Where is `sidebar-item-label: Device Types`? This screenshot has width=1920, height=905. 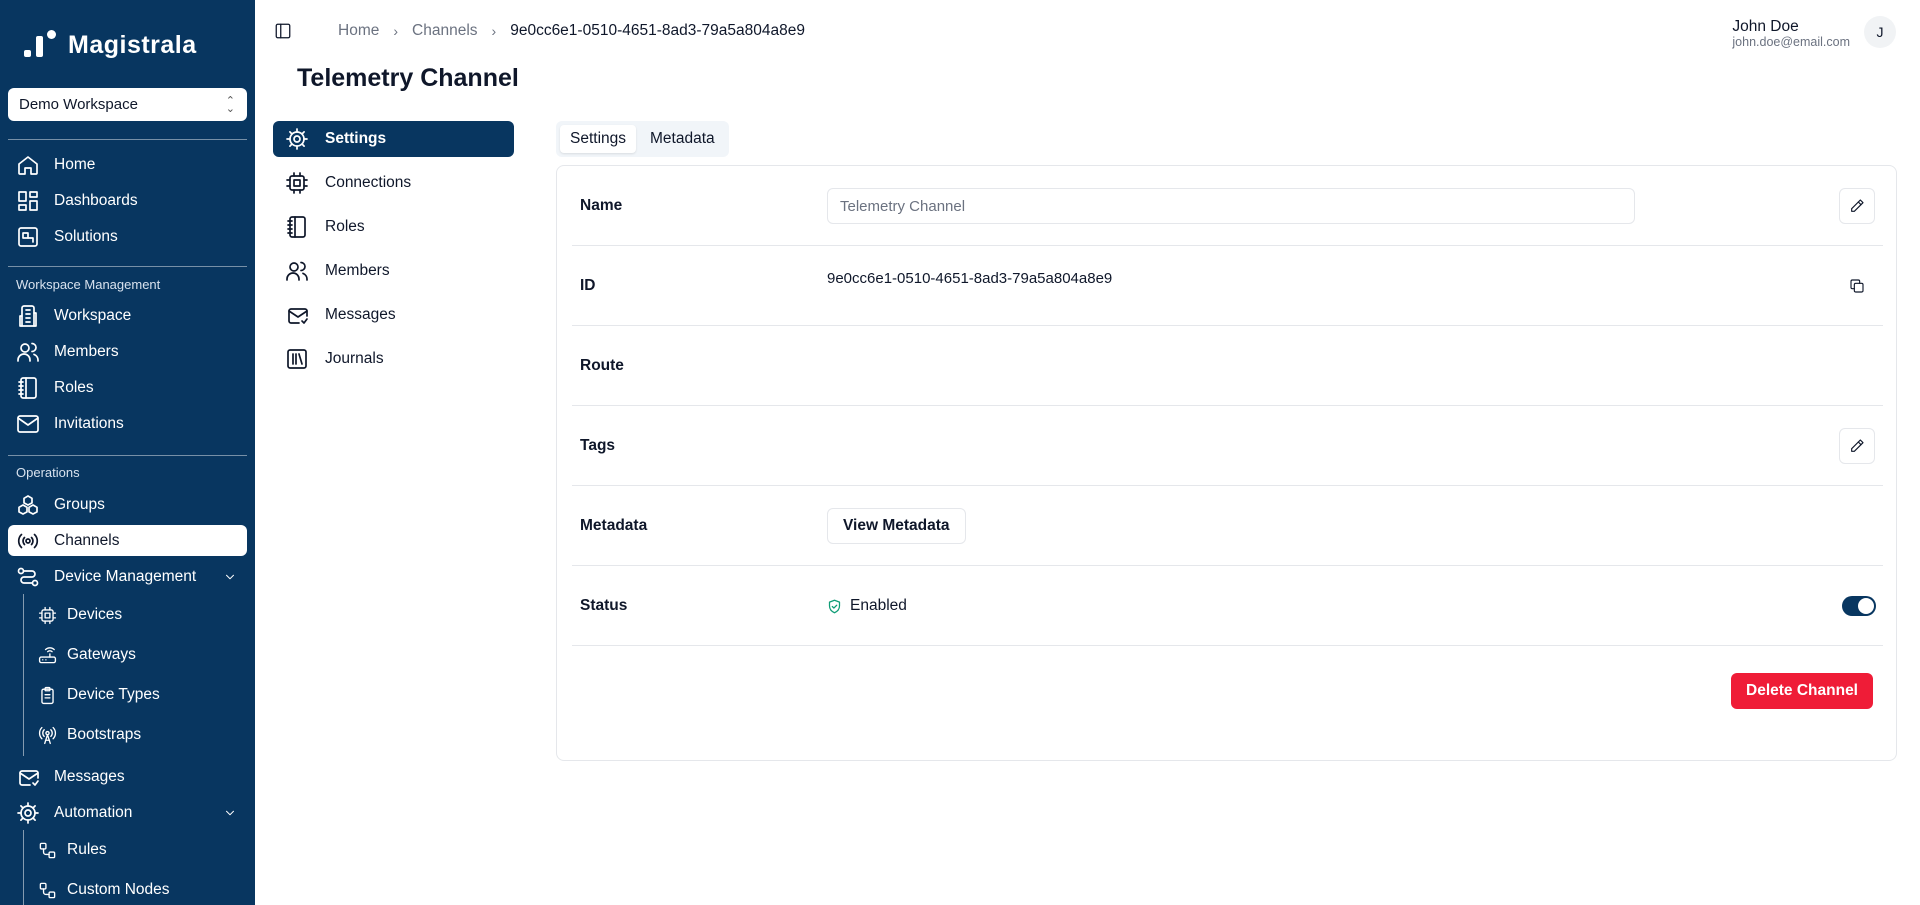
sidebar-item-label: Device Types is located at coordinates (113, 694).